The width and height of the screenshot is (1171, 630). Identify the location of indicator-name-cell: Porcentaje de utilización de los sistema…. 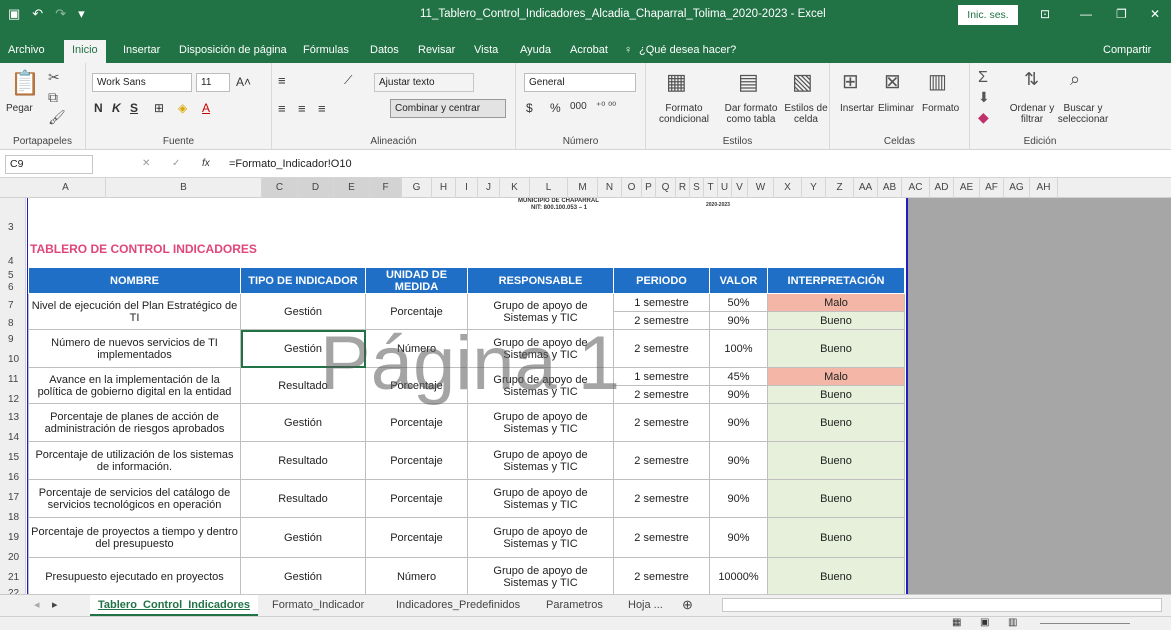
(134, 460).